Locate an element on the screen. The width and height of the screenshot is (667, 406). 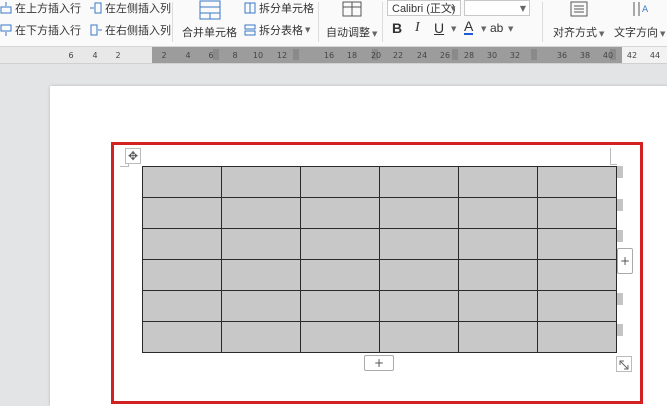
italic-button: I is located at coordinates (417, 28).